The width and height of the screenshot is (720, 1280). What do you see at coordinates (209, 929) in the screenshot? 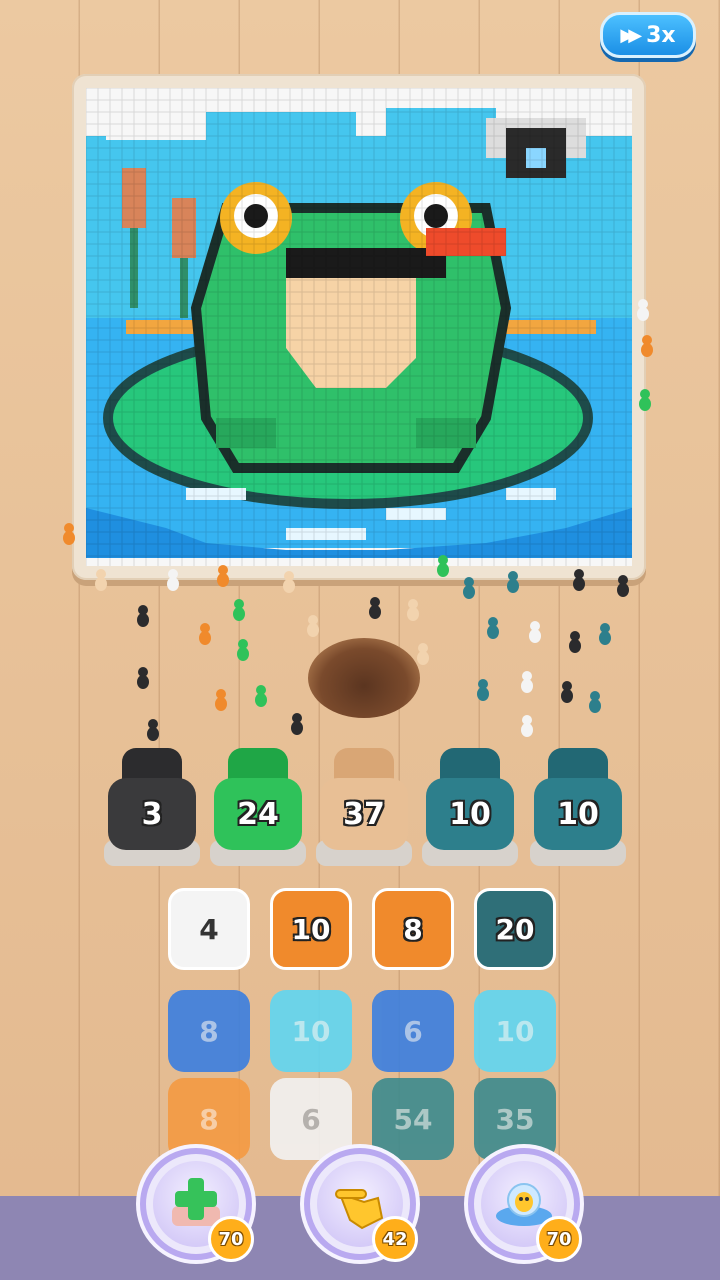
I see `tile: 4` at bounding box center [209, 929].